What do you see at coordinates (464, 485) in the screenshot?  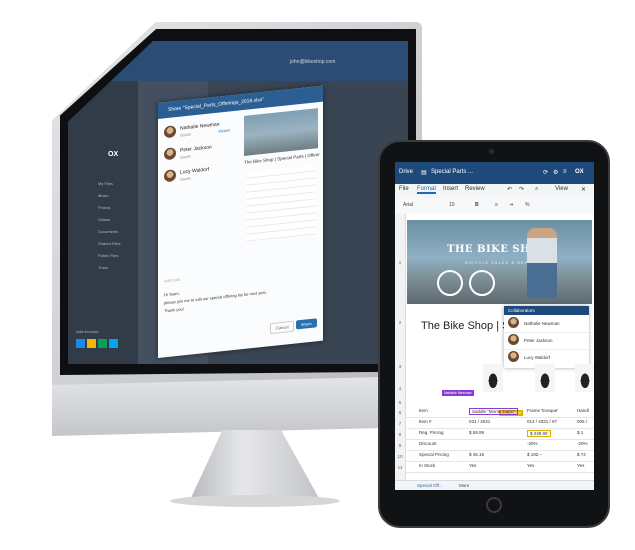 I see `more-menu: More` at bounding box center [464, 485].